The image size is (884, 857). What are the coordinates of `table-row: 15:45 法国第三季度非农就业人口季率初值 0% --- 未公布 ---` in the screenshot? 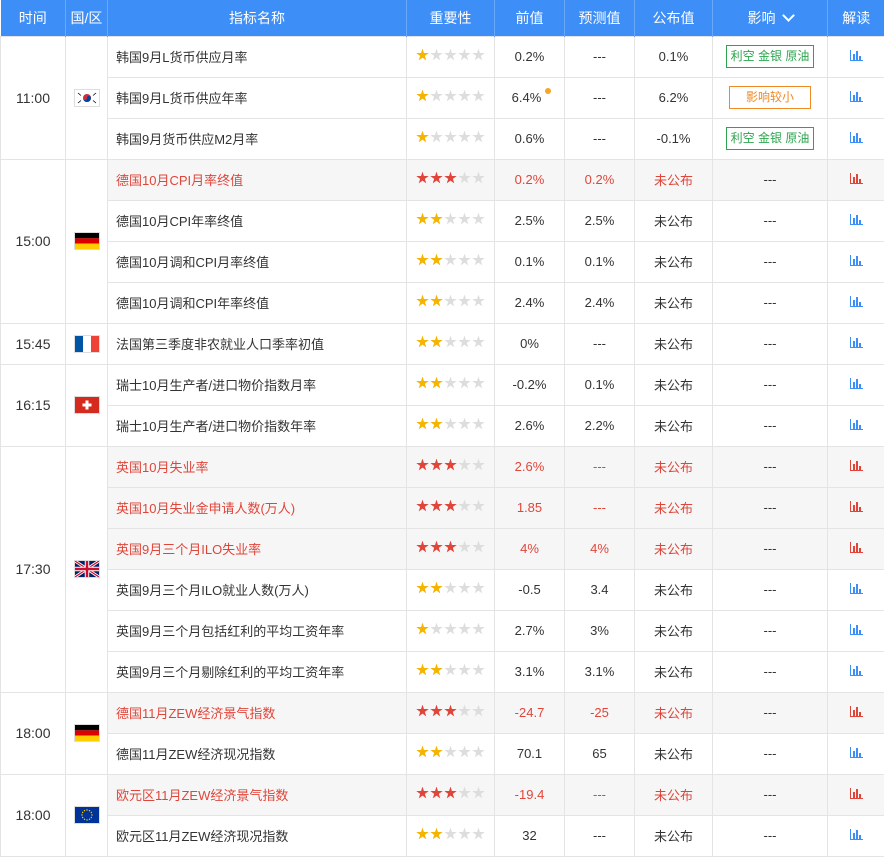 It's located at (442, 343).